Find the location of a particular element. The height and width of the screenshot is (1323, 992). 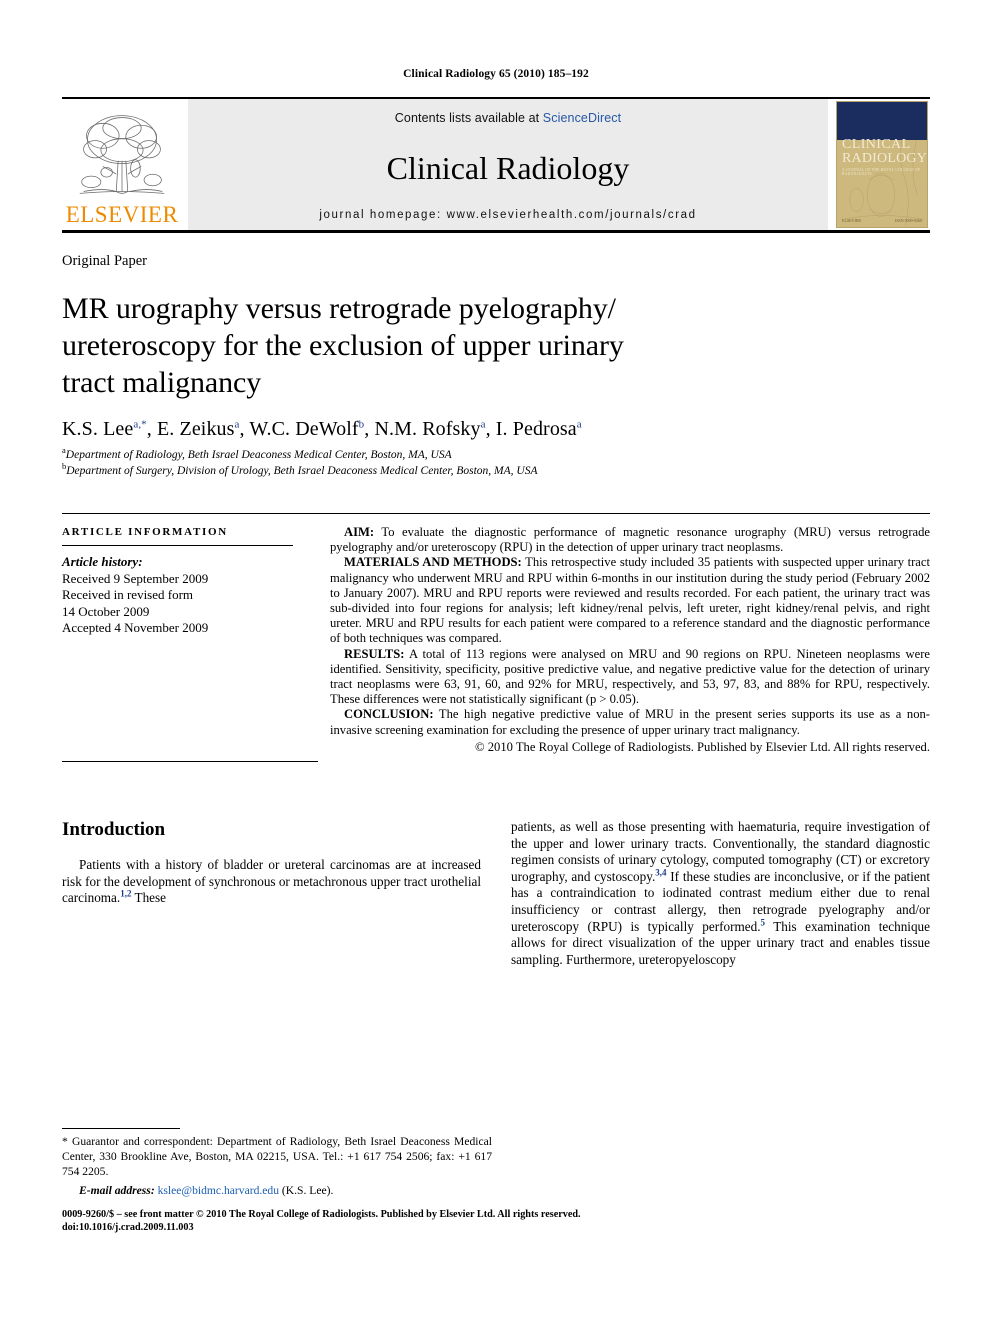

cover-title-line1: CLINICAL is located at coordinates (876, 144).